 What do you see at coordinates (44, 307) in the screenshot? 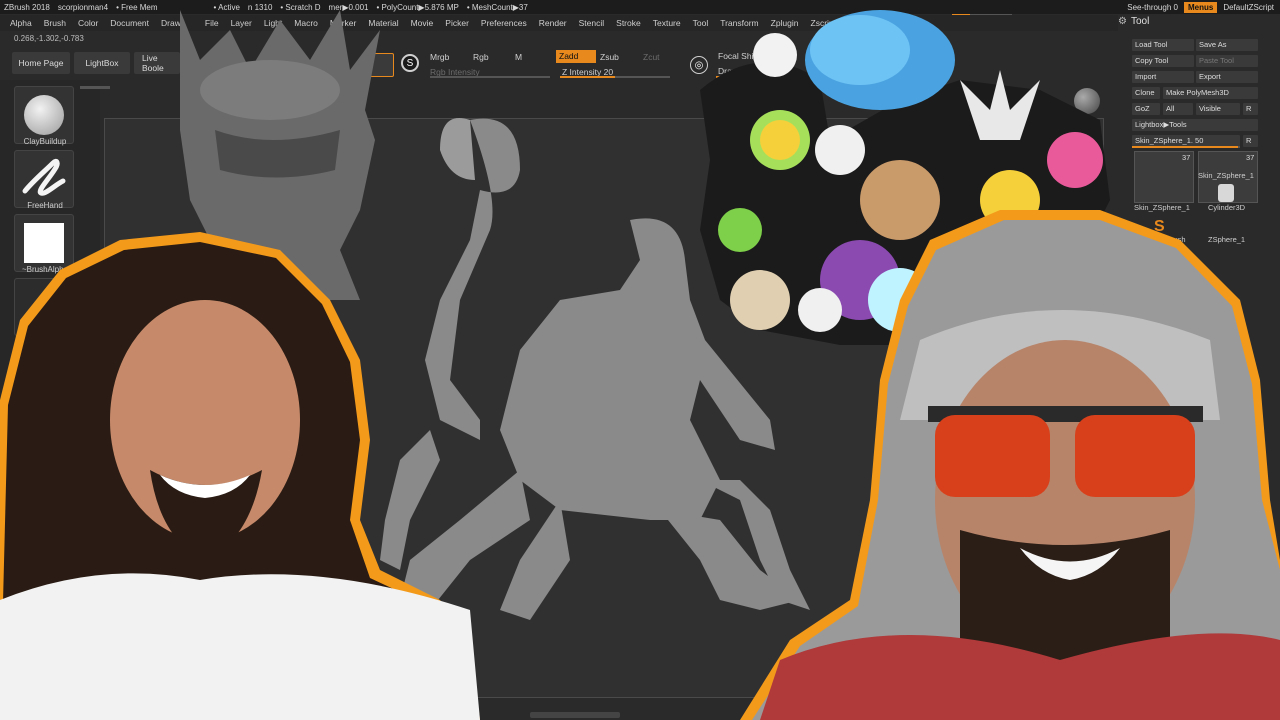
I see `texture-button` at bounding box center [44, 307].